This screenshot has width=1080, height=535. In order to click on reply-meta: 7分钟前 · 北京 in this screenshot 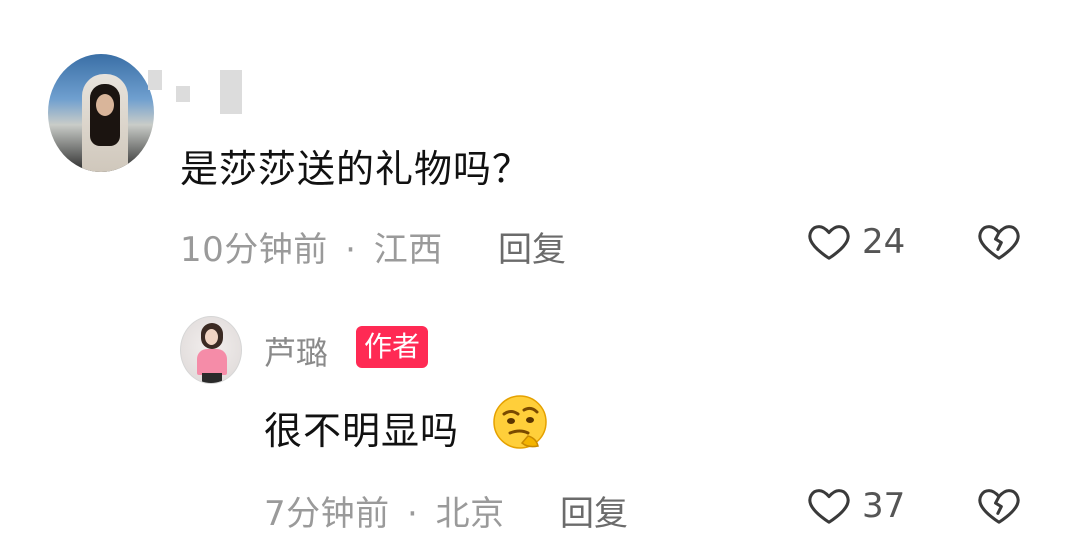, I will do `click(384, 510)`.